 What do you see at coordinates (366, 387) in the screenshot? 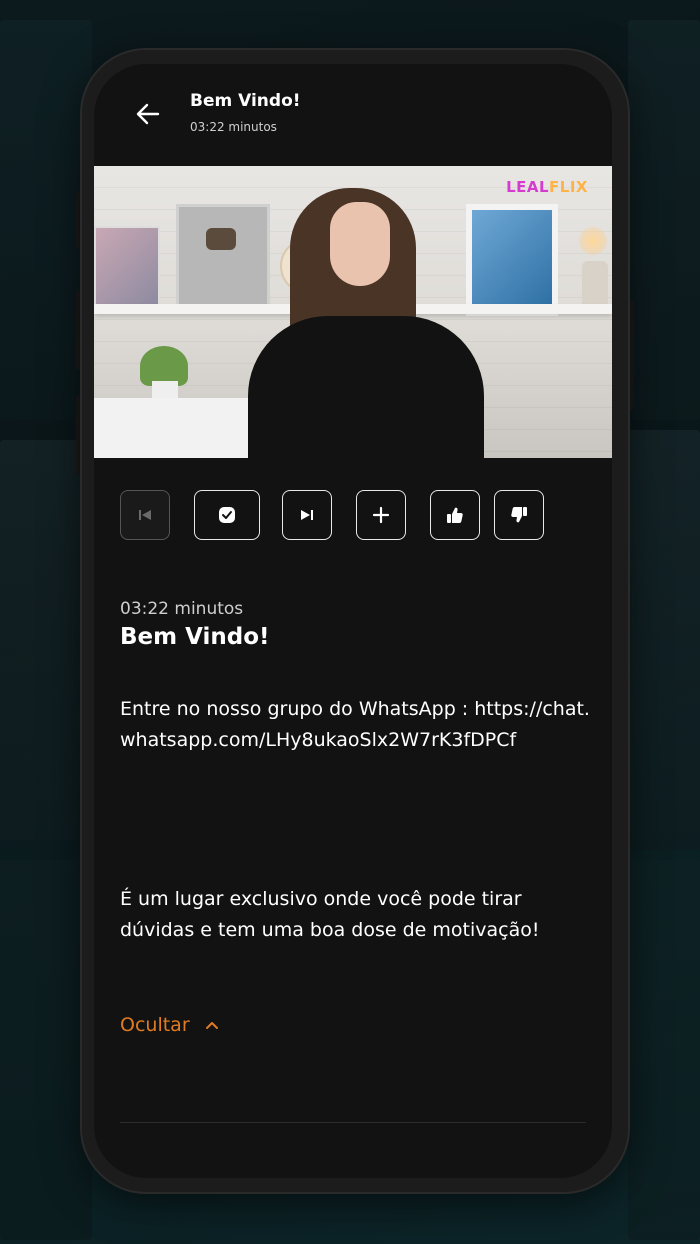
I see `video-presenter-body` at bounding box center [366, 387].